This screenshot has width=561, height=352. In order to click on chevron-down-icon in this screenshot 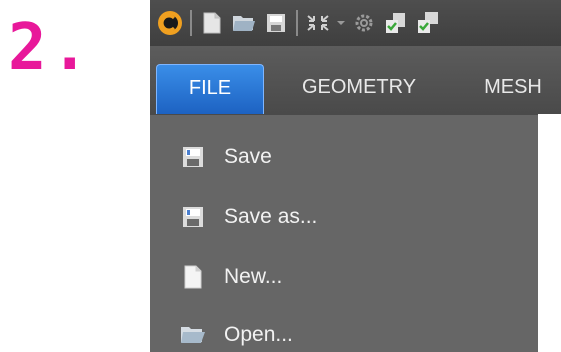, I will do `click(341, 23)`.